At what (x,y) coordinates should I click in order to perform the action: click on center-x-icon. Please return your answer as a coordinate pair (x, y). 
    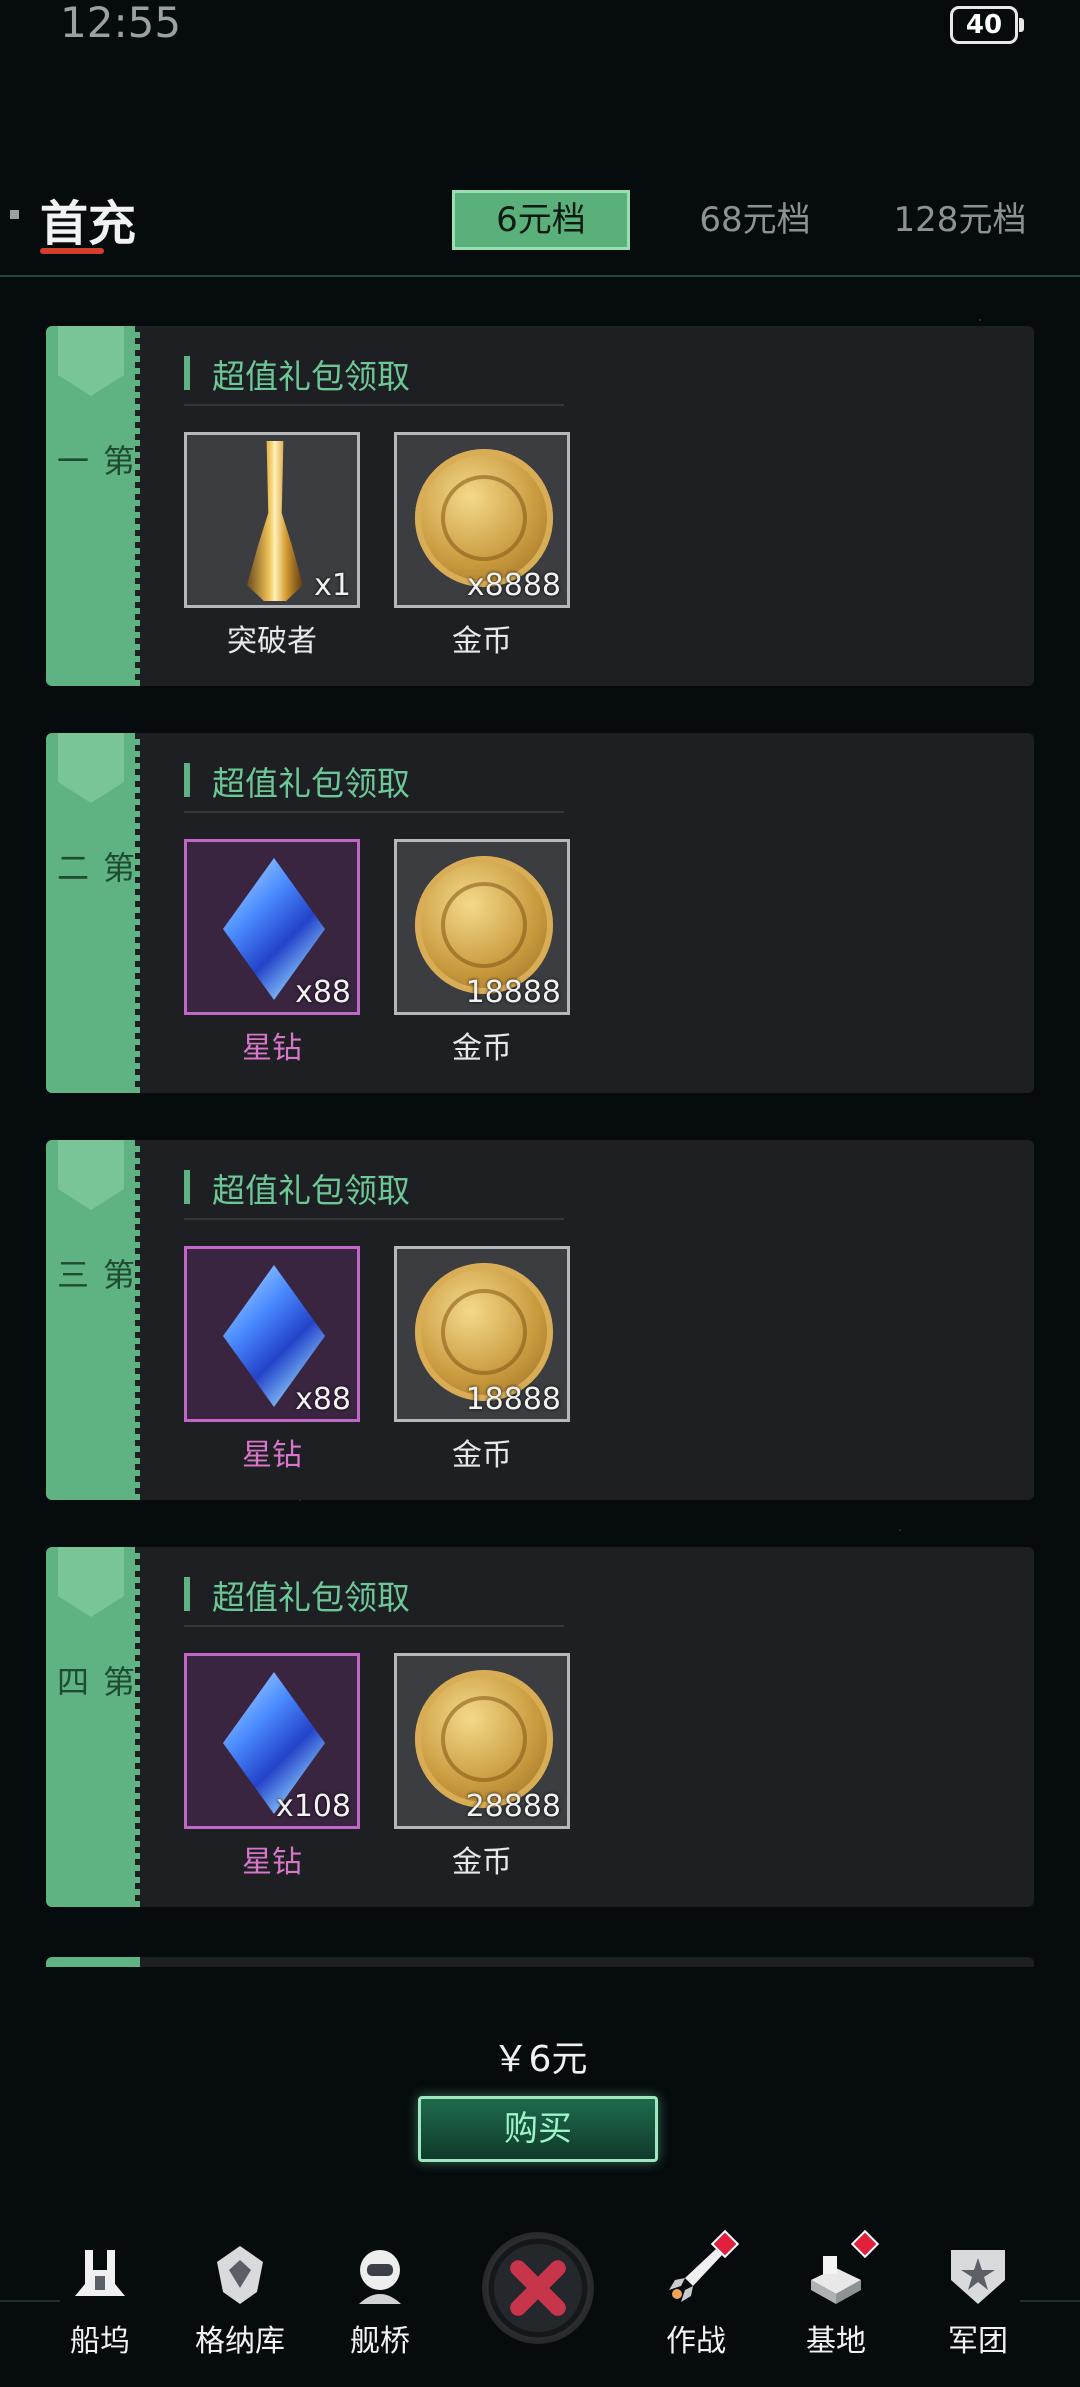
    Looking at the image, I should click on (538, 2288).